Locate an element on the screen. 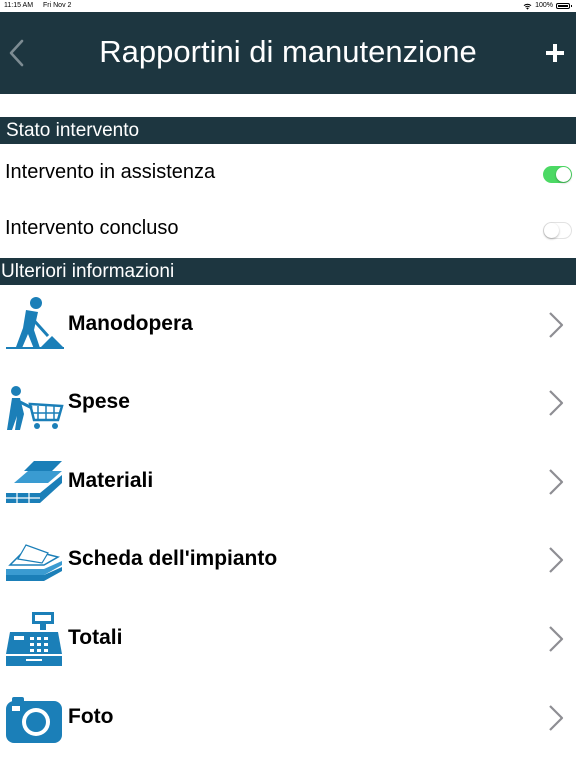 This screenshot has height=768, width=576. menu-item-manodopera: Manodopera is located at coordinates (288, 325).